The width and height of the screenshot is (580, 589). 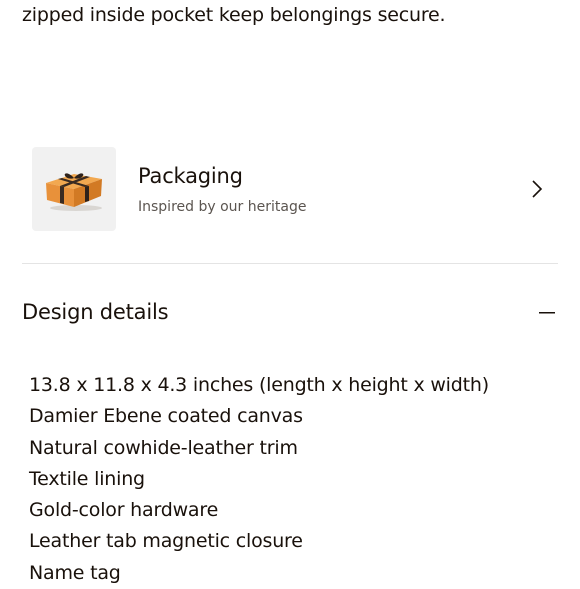 I want to click on packaging-thumbnail, so click(x=74, y=189).